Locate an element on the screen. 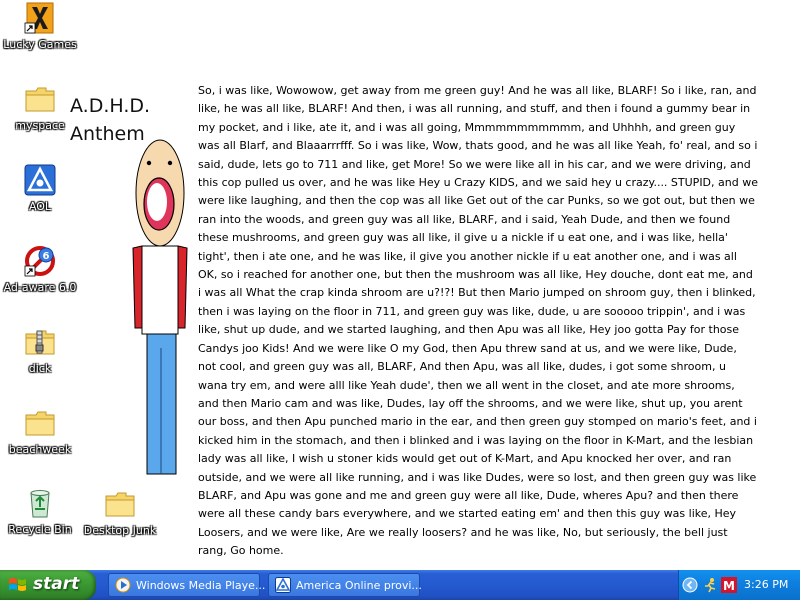 The width and height of the screenshot is (800, 600). desktop-icon-aol: AOL is located at coordinates (40, 188).